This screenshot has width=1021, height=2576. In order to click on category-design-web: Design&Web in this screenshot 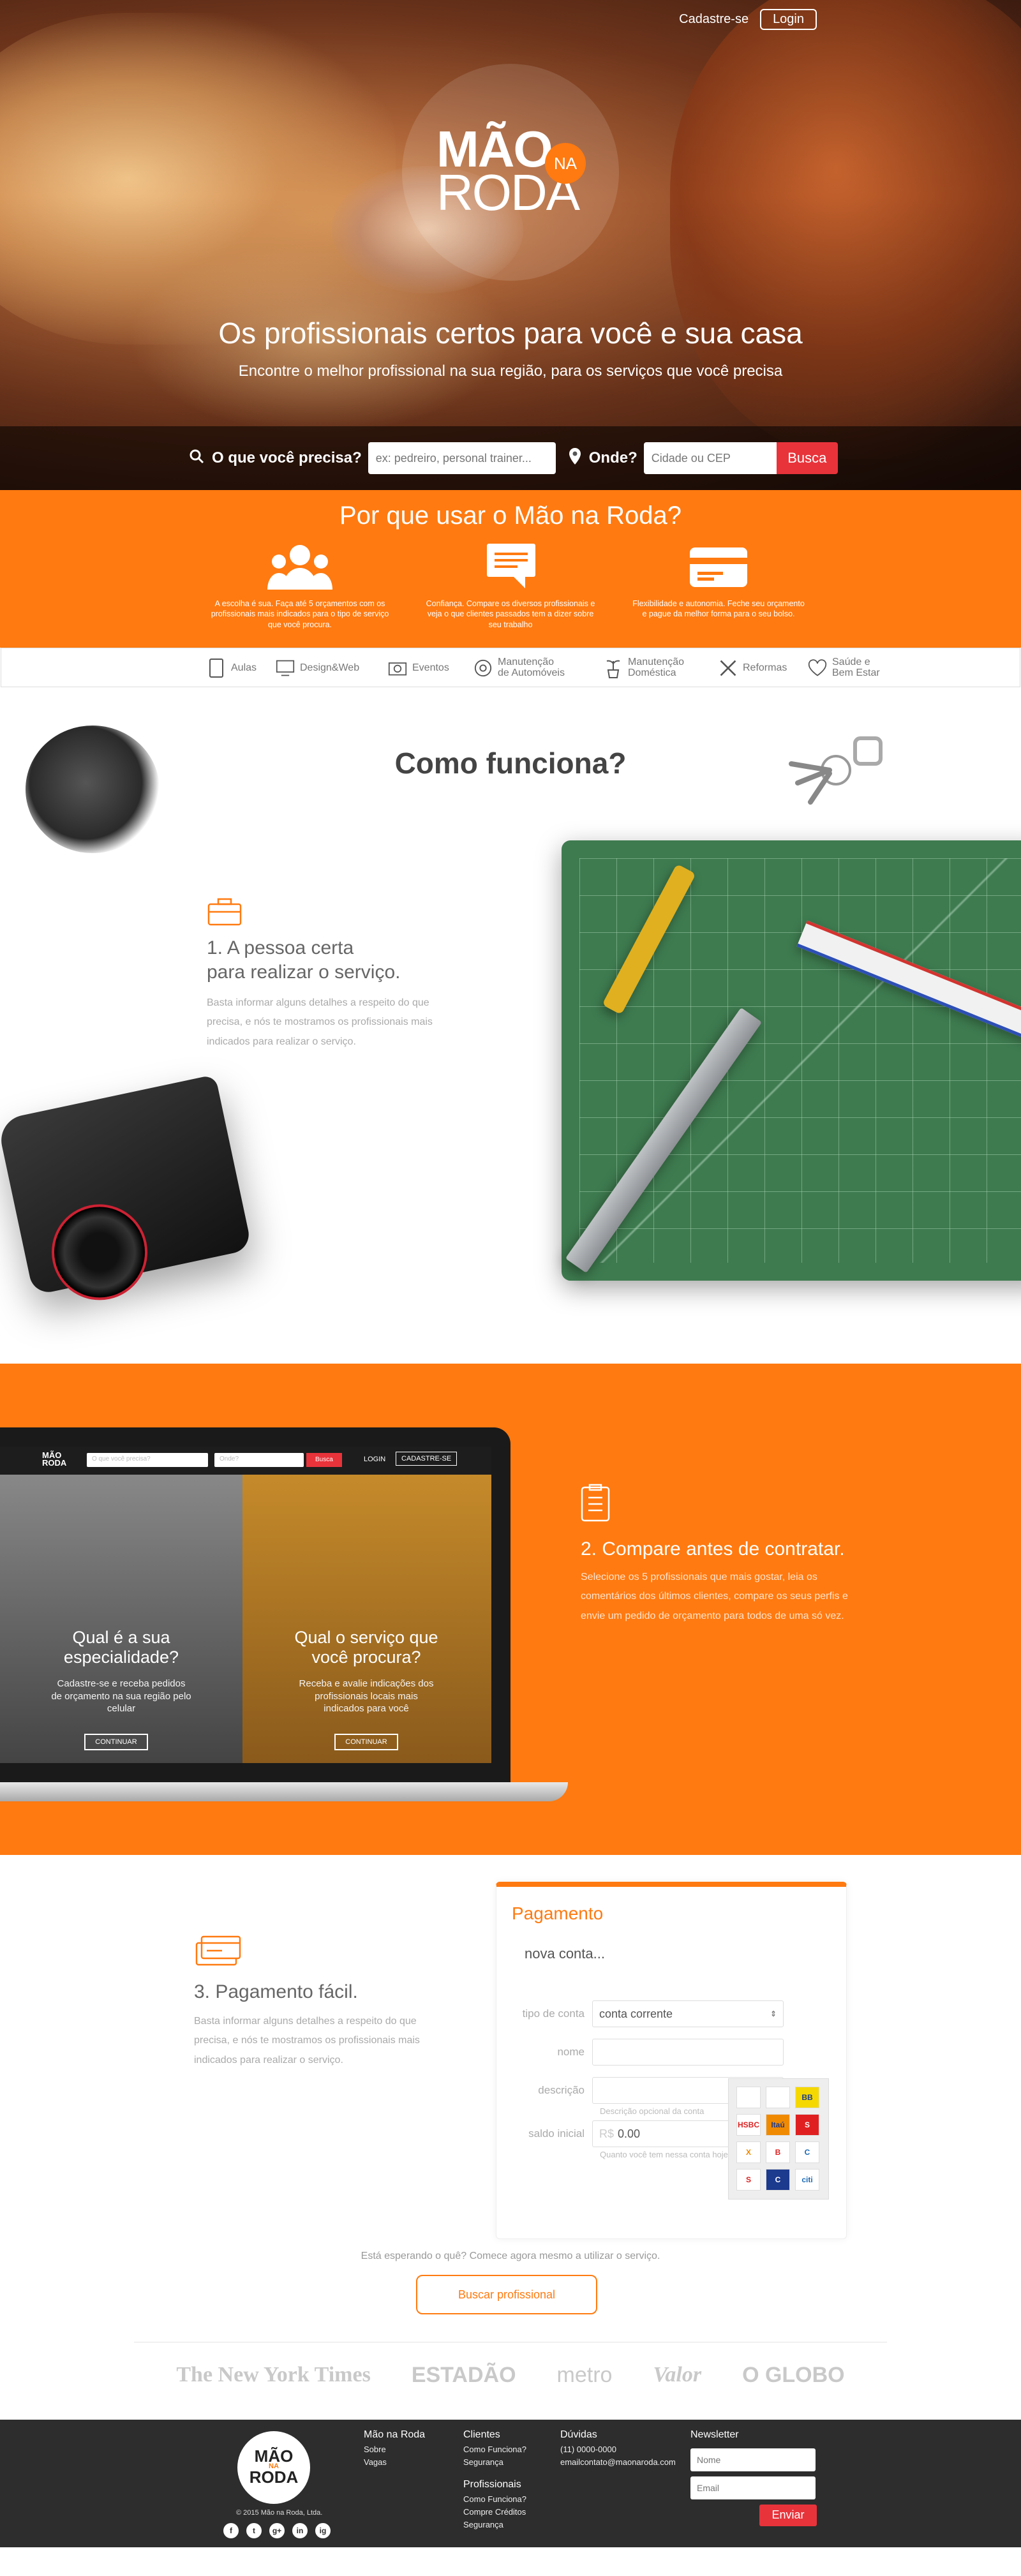, I will do `click(317, 668)`.